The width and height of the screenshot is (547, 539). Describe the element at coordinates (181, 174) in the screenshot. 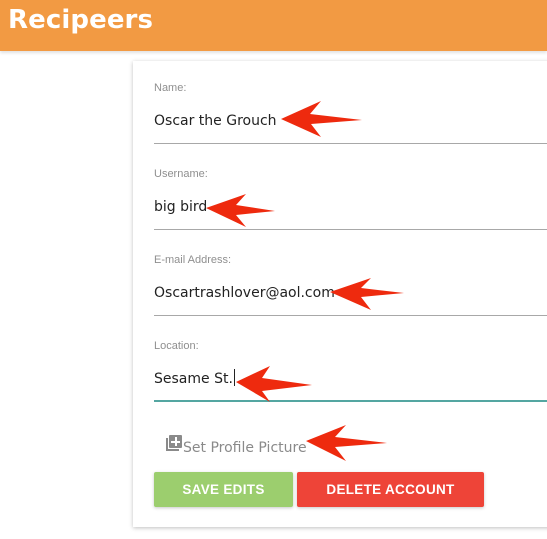

I see `username-label: Username:` at that location.